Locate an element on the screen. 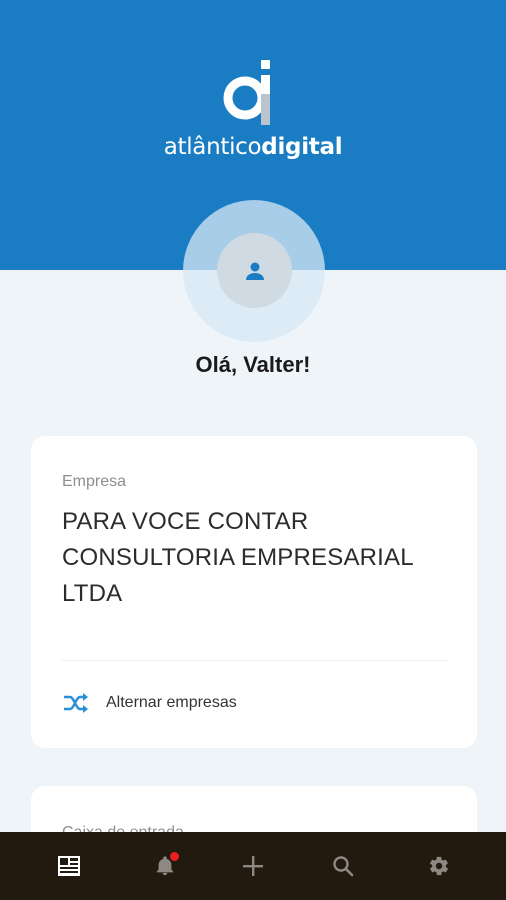 The height and width of the screenshot is (900, 506). nav-notifications is located at coordinates (165, 866).